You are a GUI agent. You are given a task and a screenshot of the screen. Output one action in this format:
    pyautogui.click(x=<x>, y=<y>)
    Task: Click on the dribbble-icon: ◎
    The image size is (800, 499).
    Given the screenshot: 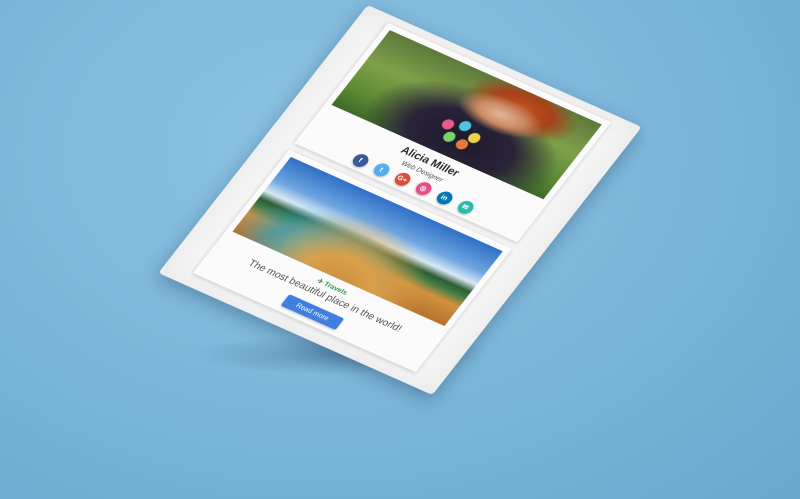 What is the action you would take?
    pyautogui.click(x=423, y=188)
    